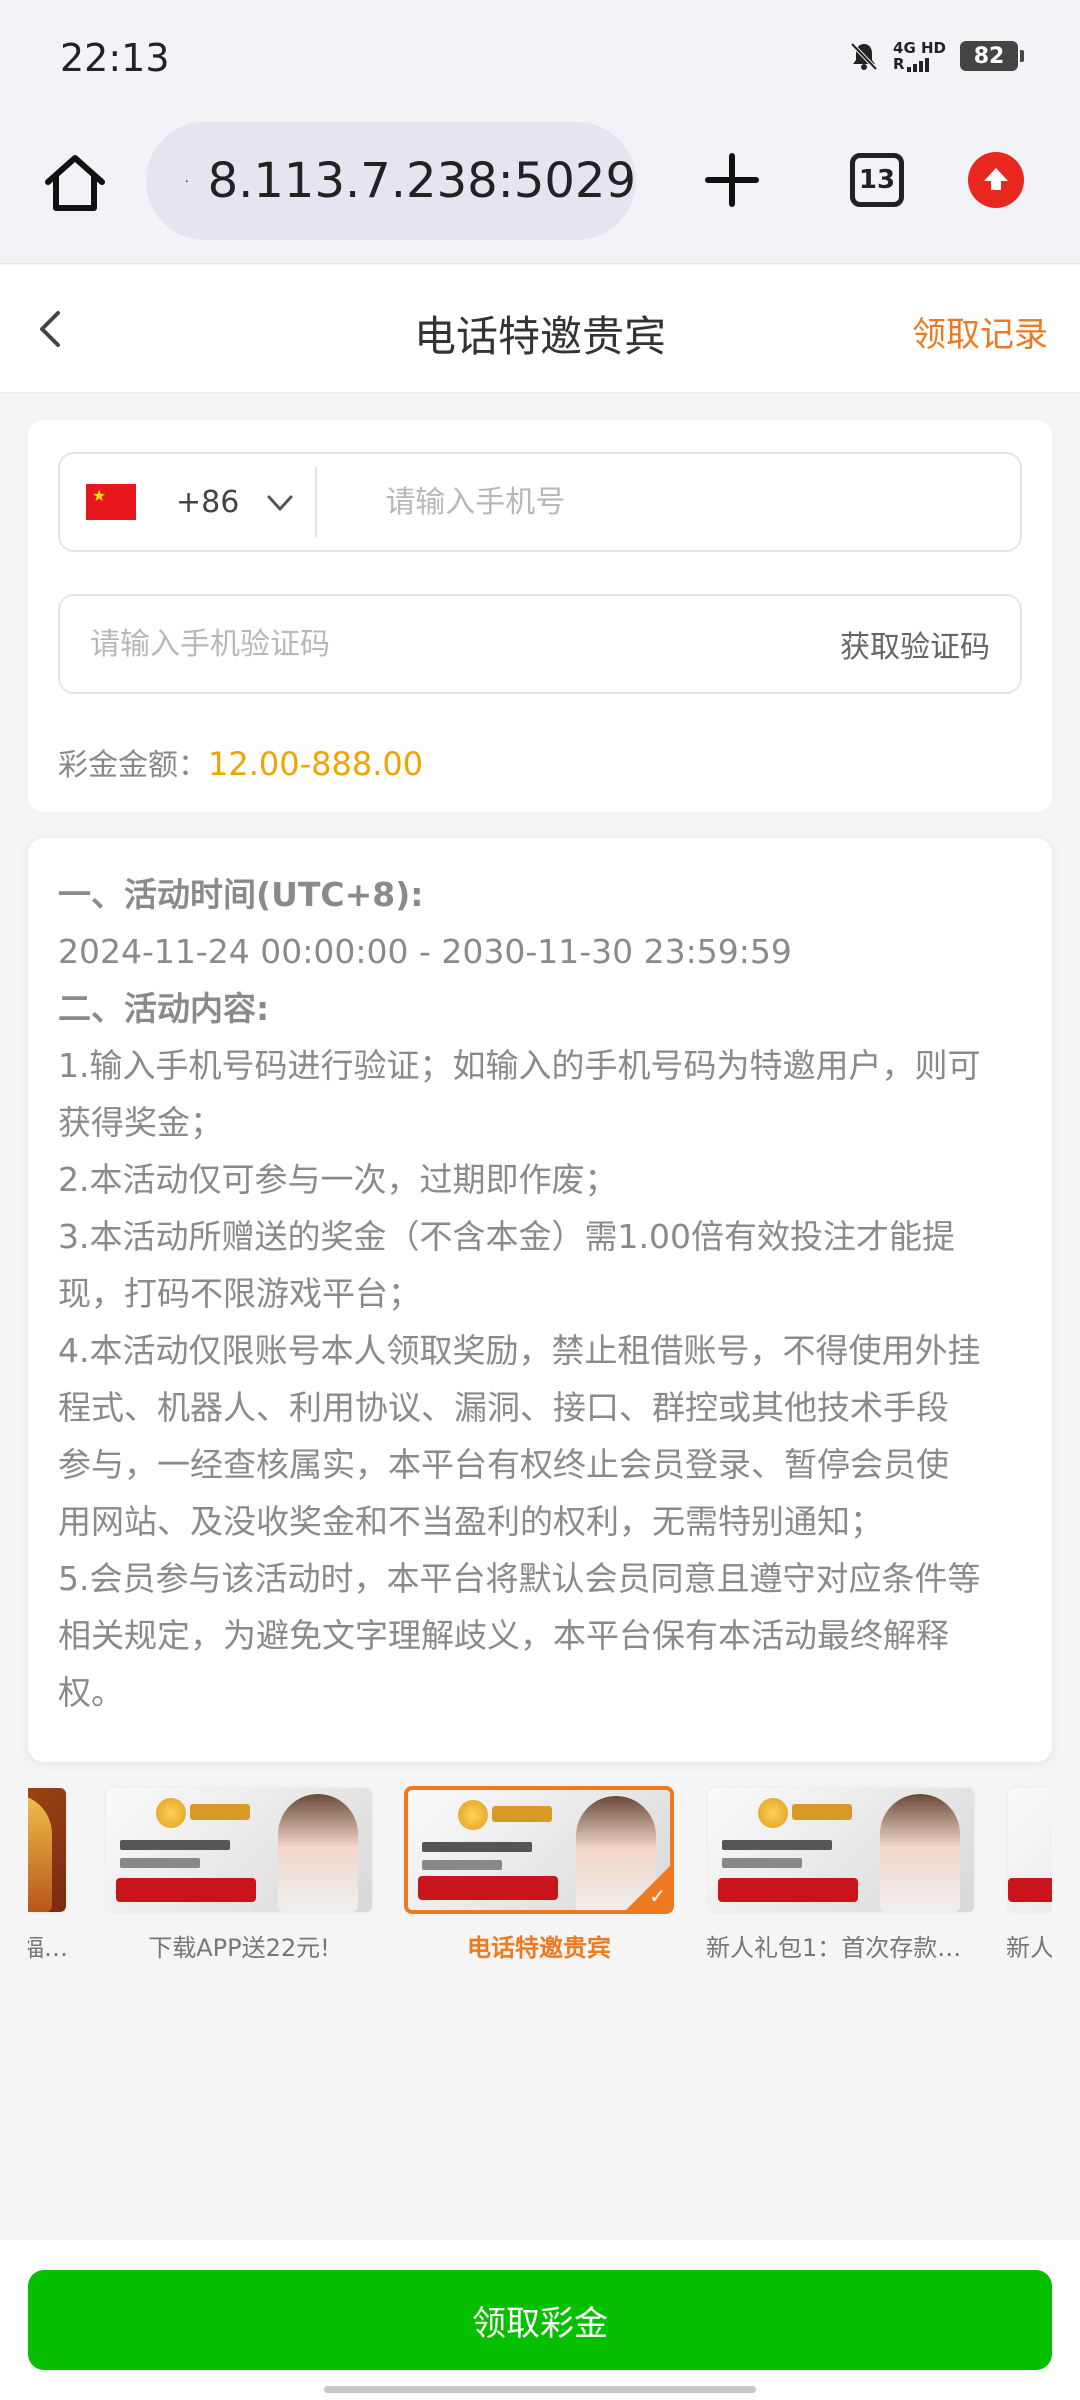 The width and height of the screenshot is (1080, 2400). I want to click on upload-arrow-icon, so click(996, 179).